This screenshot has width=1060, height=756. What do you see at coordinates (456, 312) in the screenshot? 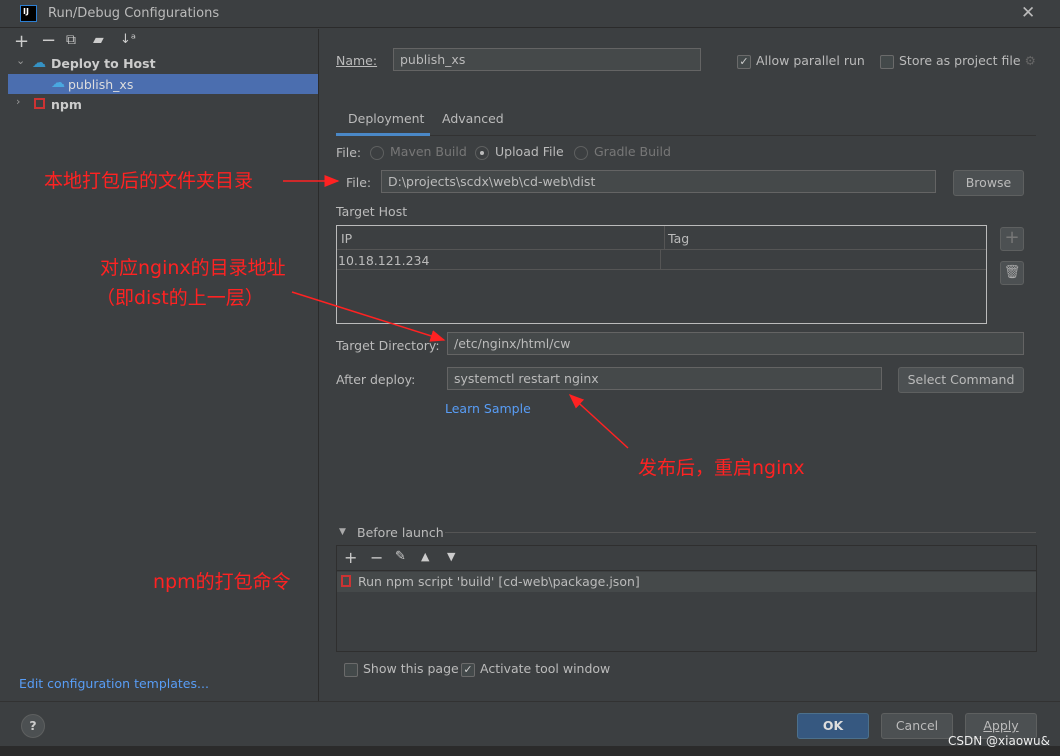
I see `annotation-arrows` at bounding box center [456, 312].